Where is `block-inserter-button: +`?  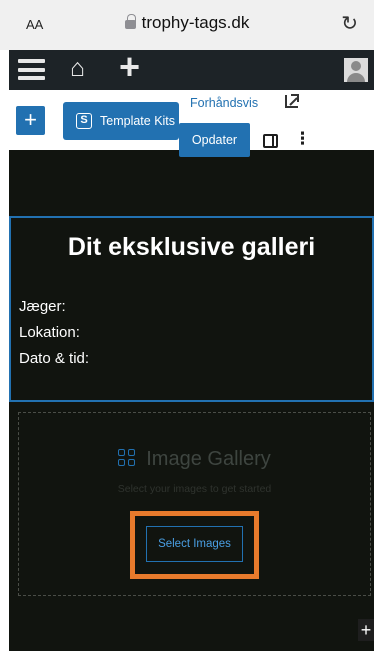
block-inserter-button: + is located at coordinates (366, 630).